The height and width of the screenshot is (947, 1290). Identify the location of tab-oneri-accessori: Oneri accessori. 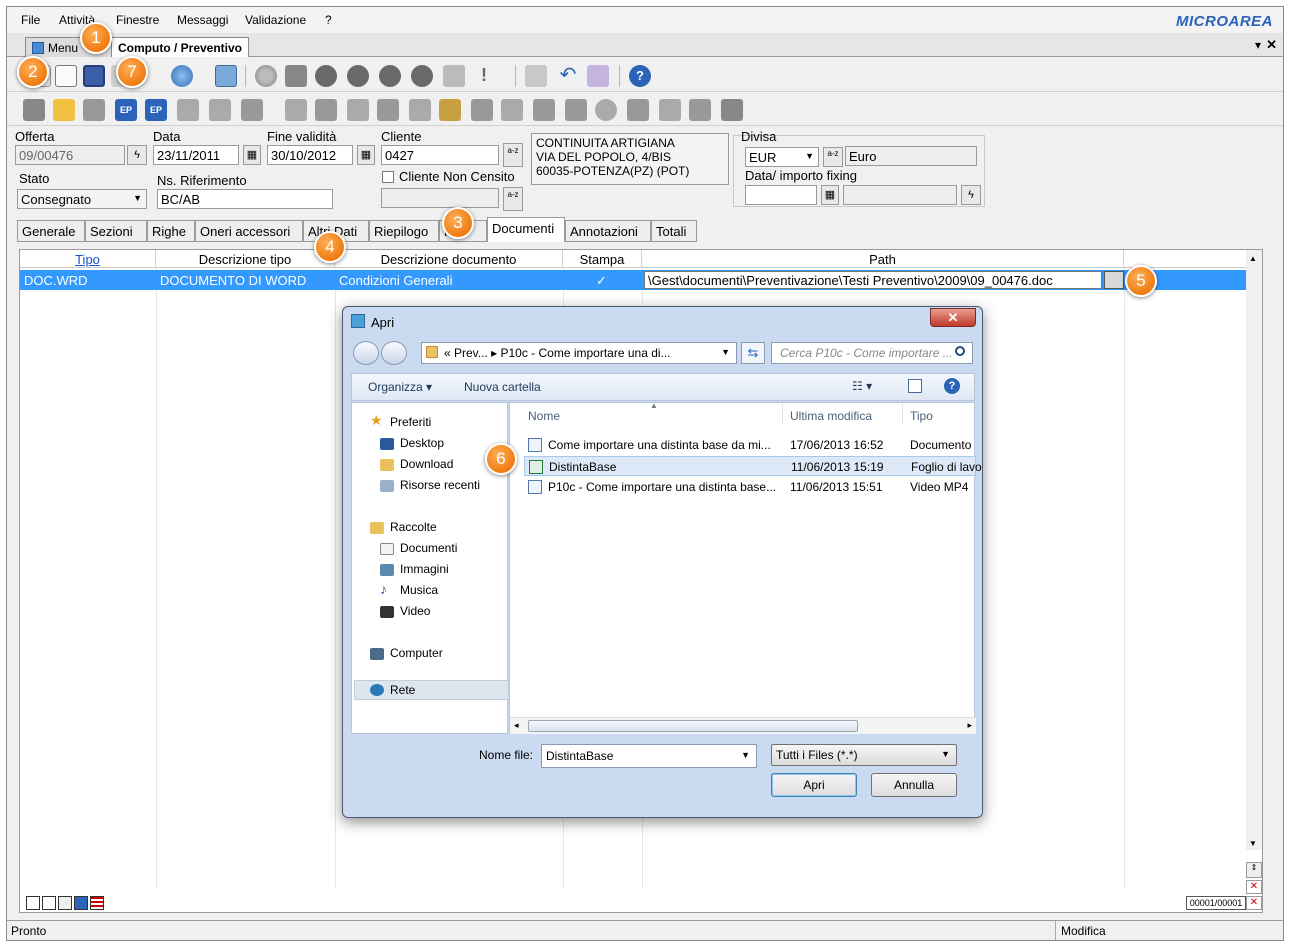
(249, 231).